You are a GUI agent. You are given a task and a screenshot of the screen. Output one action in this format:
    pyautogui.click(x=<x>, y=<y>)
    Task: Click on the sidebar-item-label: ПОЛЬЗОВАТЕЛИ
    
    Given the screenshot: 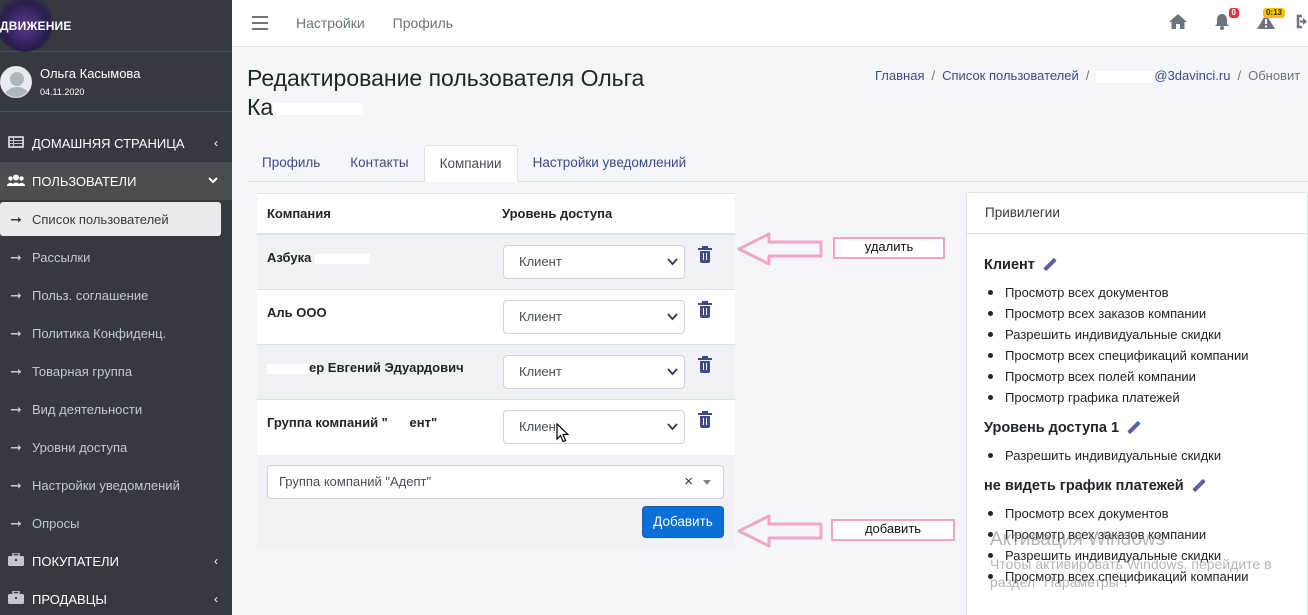 What is the action you would take?
    pyautogui.click(x=84, y=181)
    